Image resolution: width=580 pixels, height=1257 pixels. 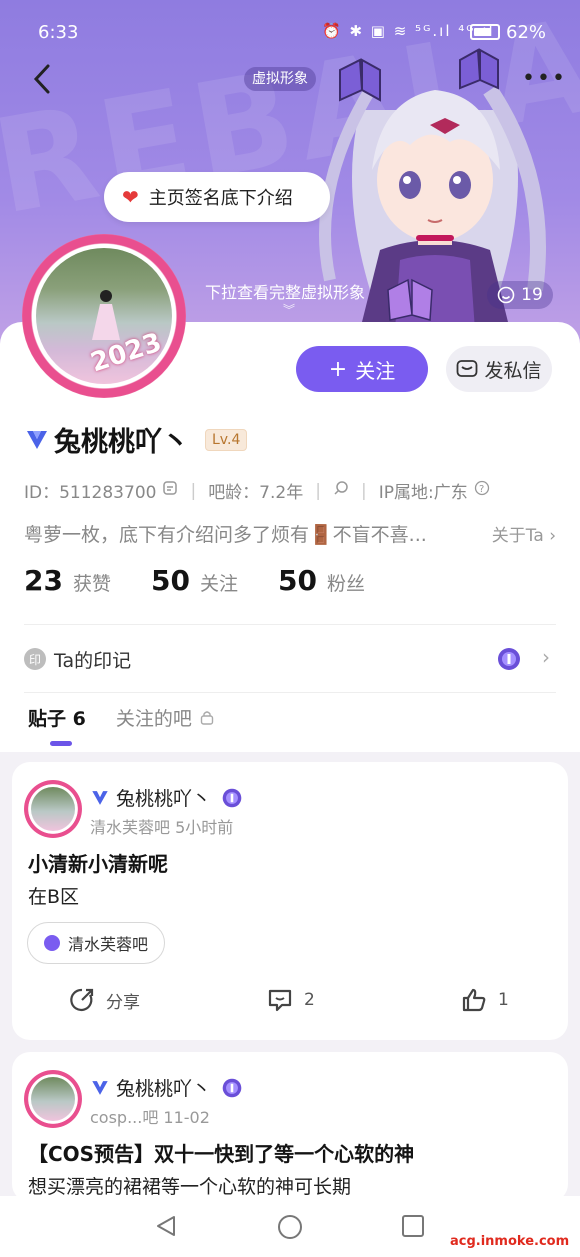 I want to click on marks-row: 印 Ta的印记 ›, so click(x=290, y=659).